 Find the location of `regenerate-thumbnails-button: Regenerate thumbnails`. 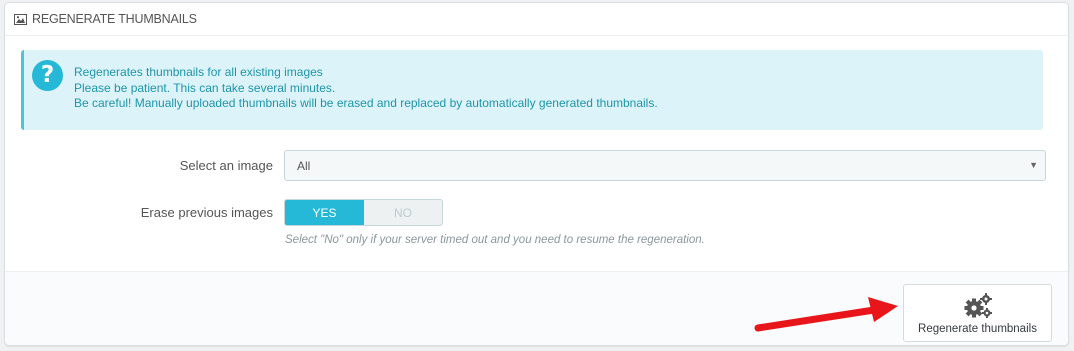

regenerate-thumbnails-button: Regenerate thumbnails is located at coordinates (977, 313).